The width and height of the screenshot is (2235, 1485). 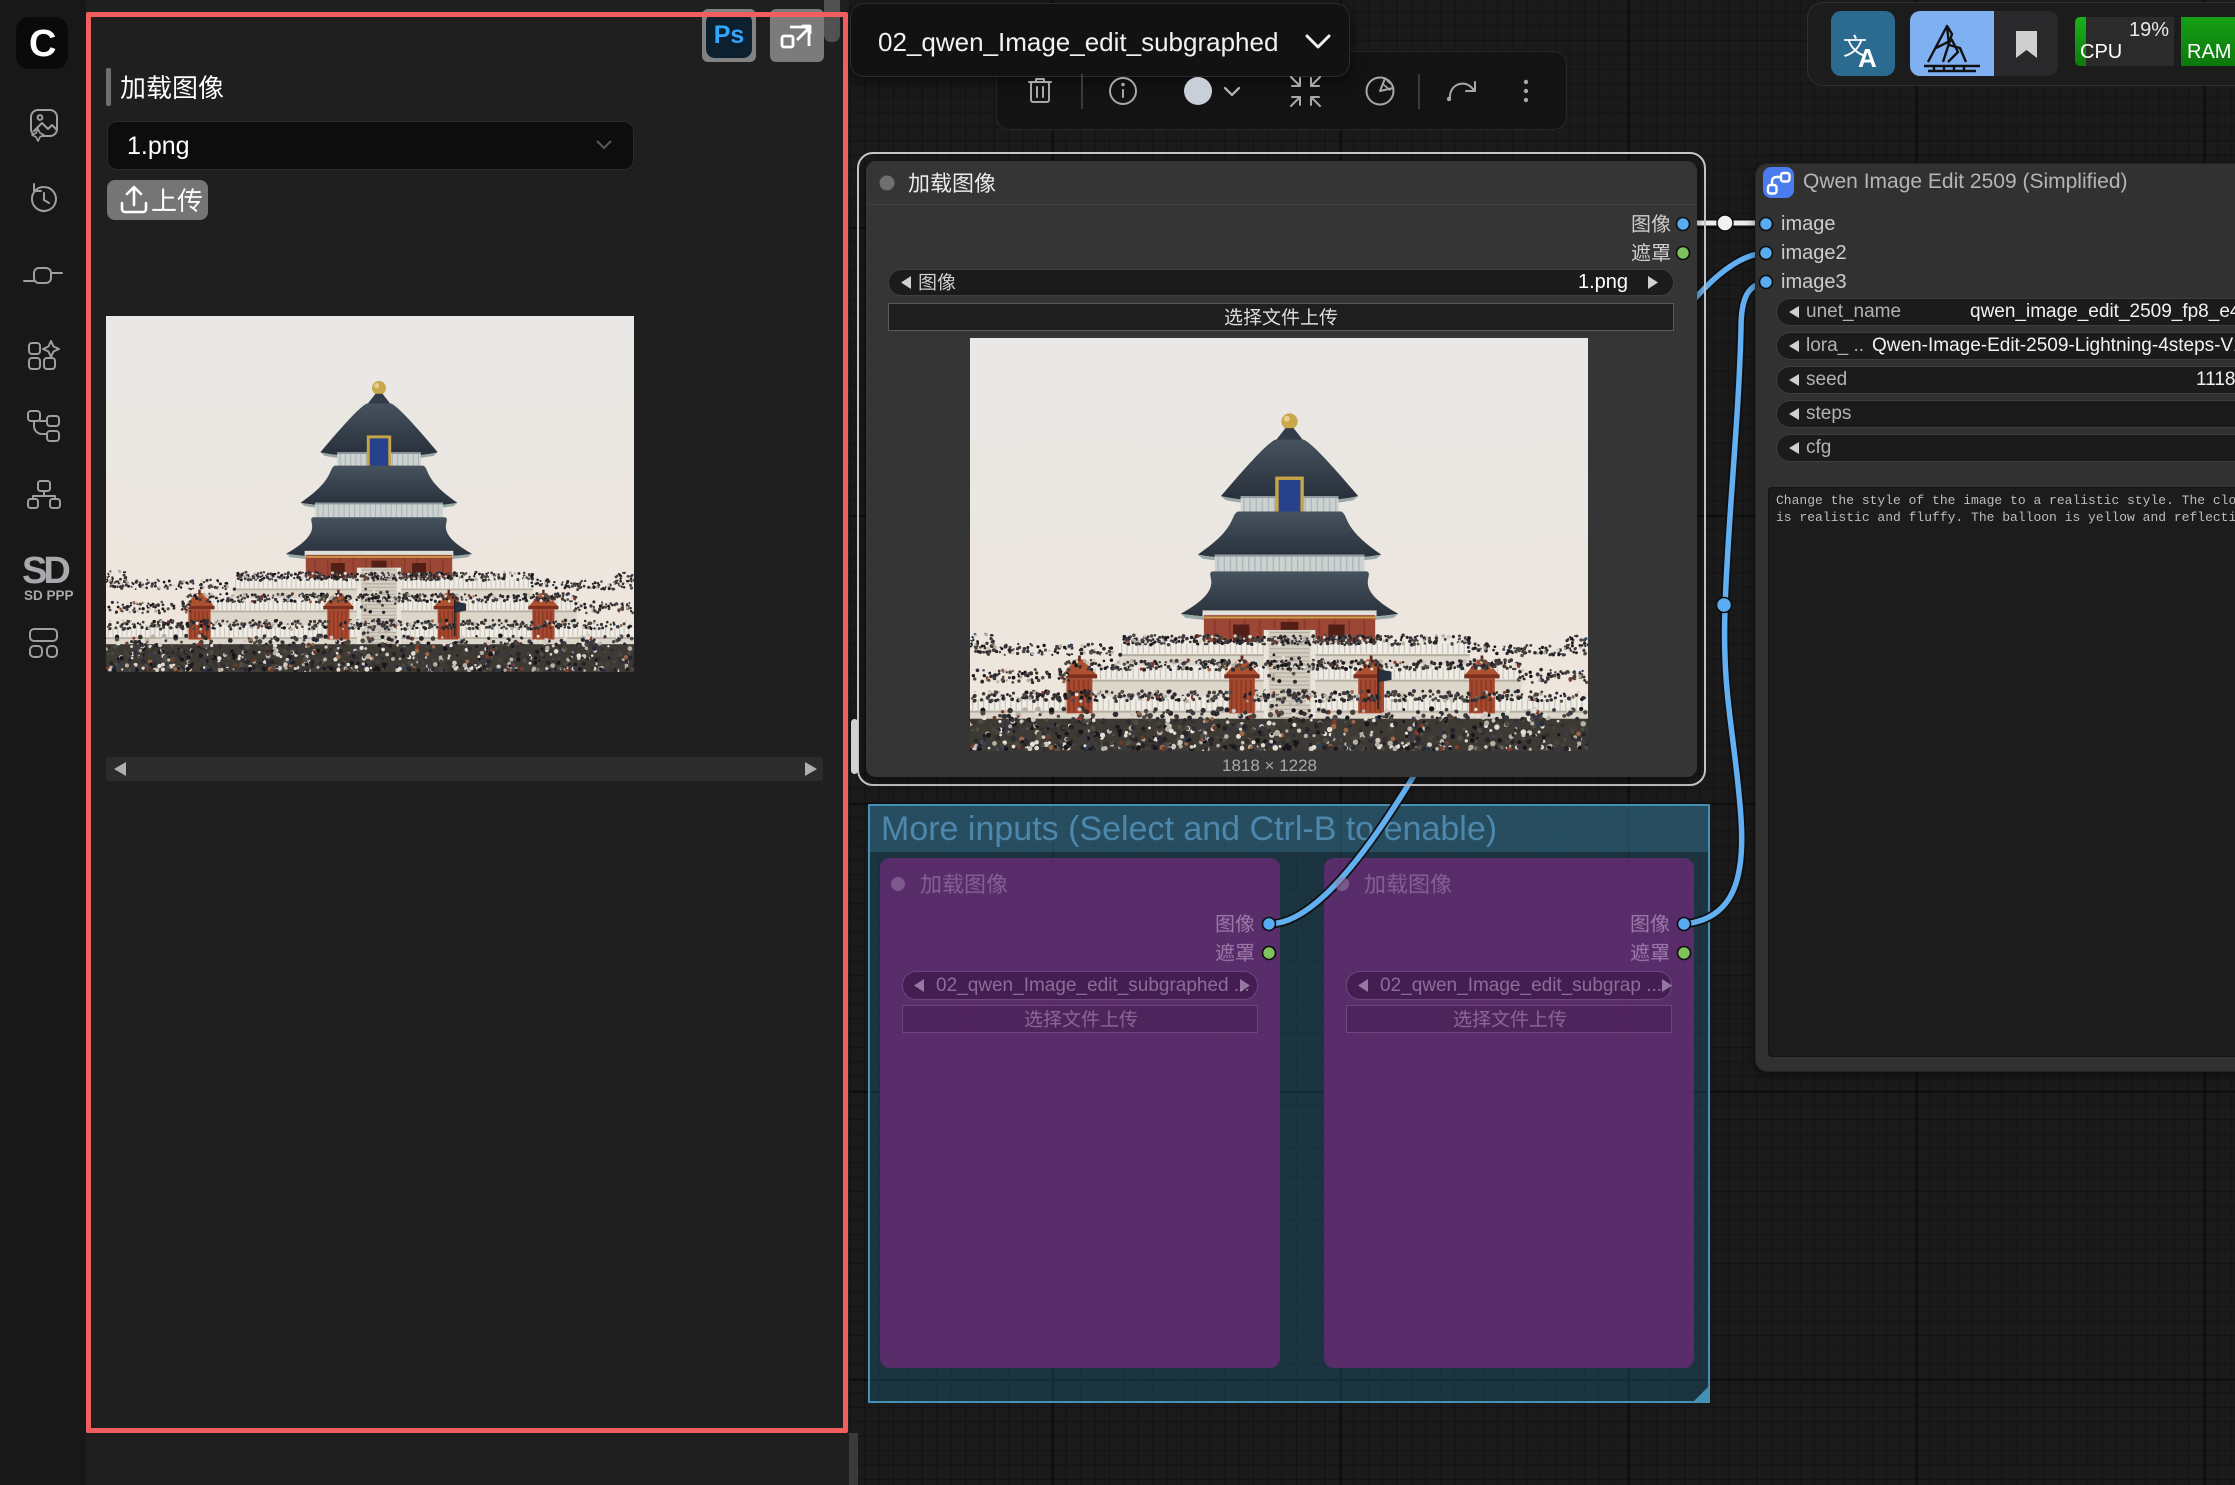 I want to click on svg-text: SD PPP, so click(x=49, y=595).